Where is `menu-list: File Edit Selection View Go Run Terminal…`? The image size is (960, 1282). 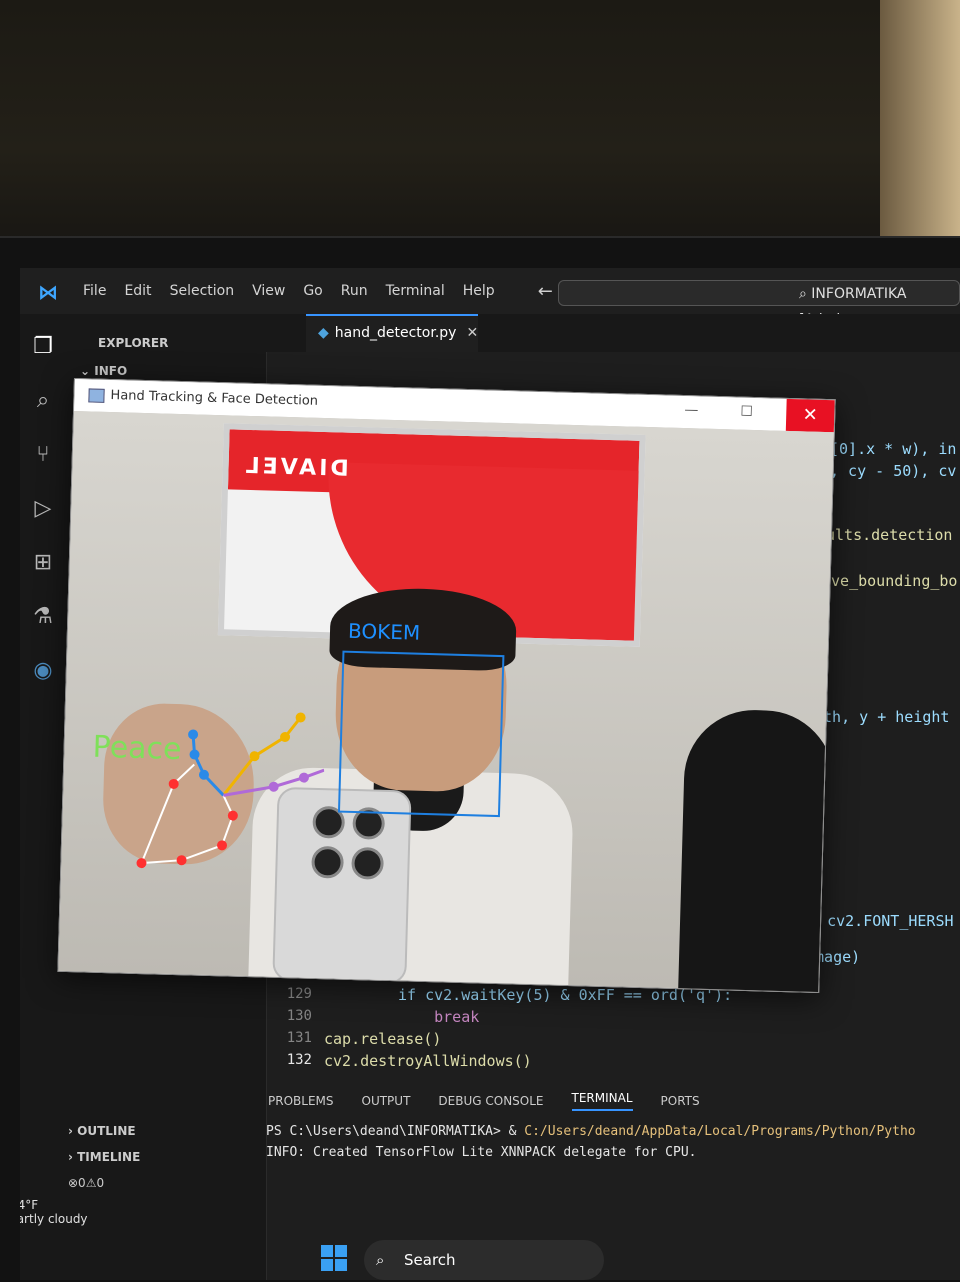
menu-list: File Edit Selection View Go Run Terminal… is located at coordinates (289, 291).